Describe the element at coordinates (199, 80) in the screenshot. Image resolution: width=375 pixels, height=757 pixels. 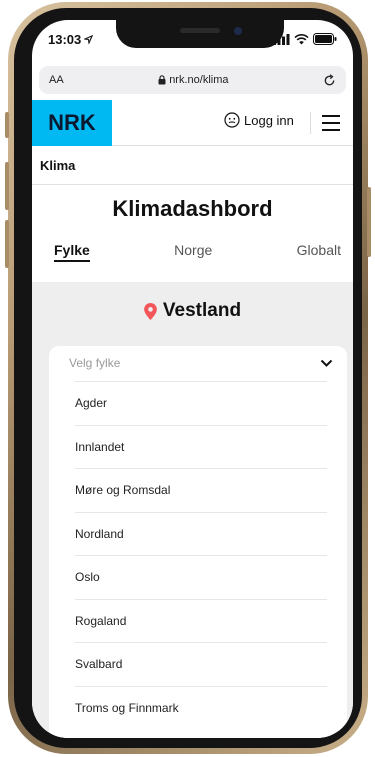
I see `url-text: nrk.no/klima` at that location.